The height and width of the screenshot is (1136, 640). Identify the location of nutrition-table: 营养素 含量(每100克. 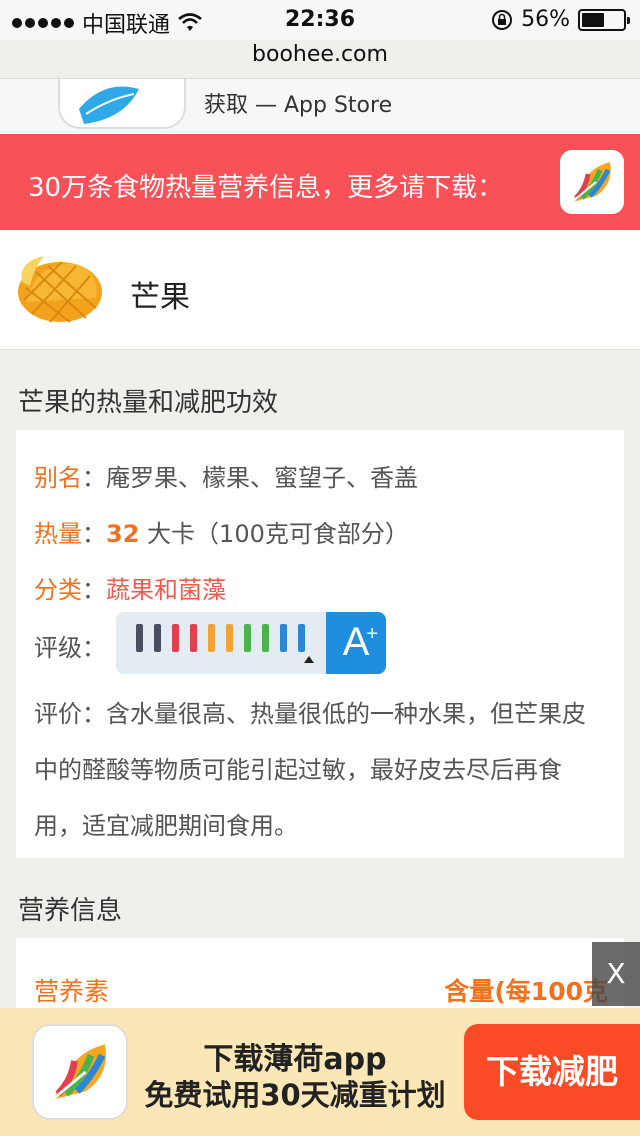
(320, 978).